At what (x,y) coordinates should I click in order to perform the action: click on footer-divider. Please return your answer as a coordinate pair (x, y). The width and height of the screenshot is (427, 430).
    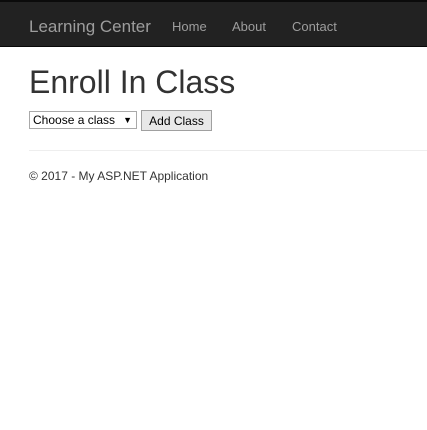
    Looking at the image, I should click on (228, 150).